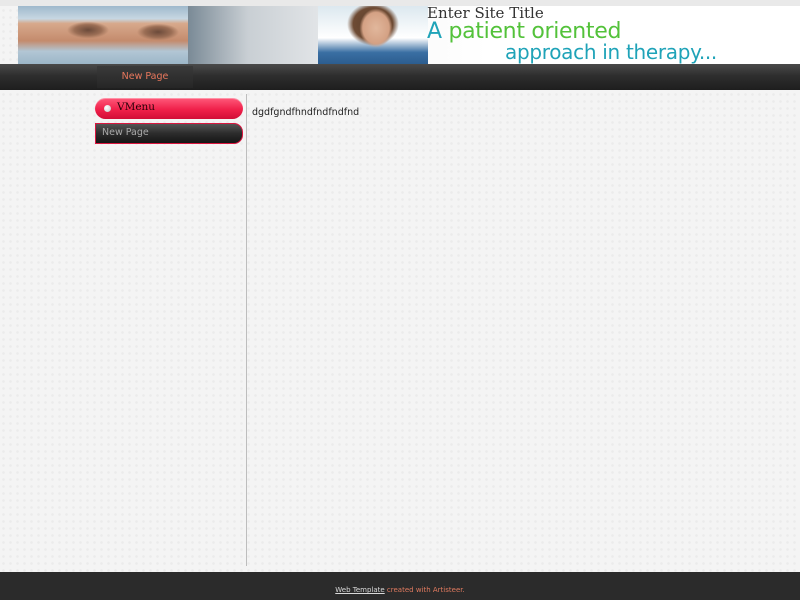 This screenshot has width=800, height=600. I want to click on vmenu-item-label: New Page, so click(125, 132).